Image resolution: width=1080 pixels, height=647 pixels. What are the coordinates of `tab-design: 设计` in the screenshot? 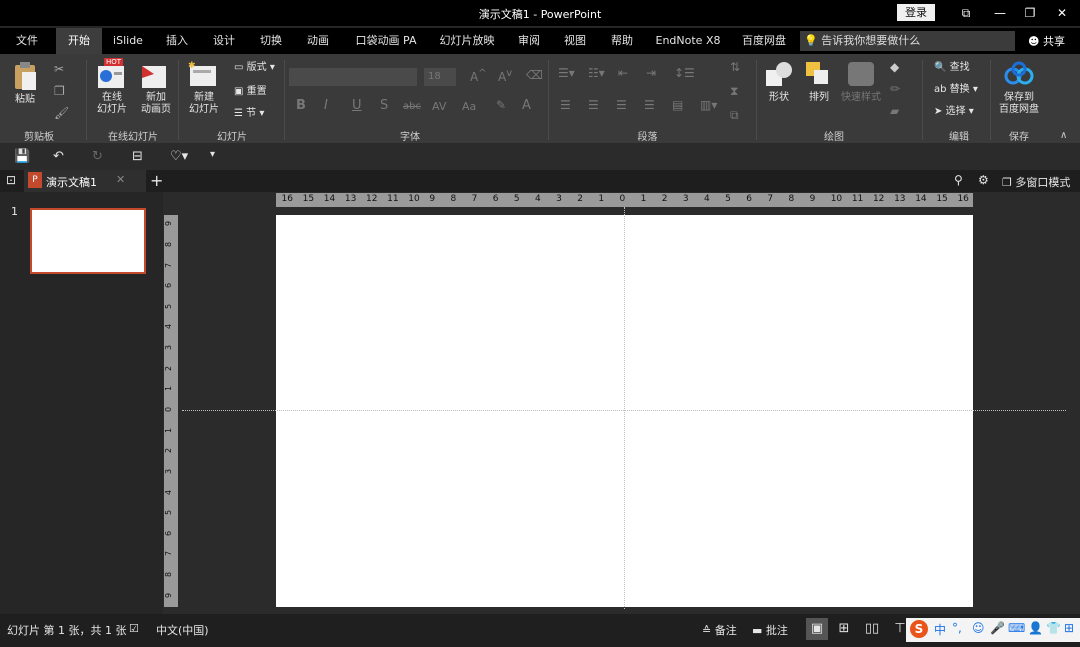 It's located at (224, 41).